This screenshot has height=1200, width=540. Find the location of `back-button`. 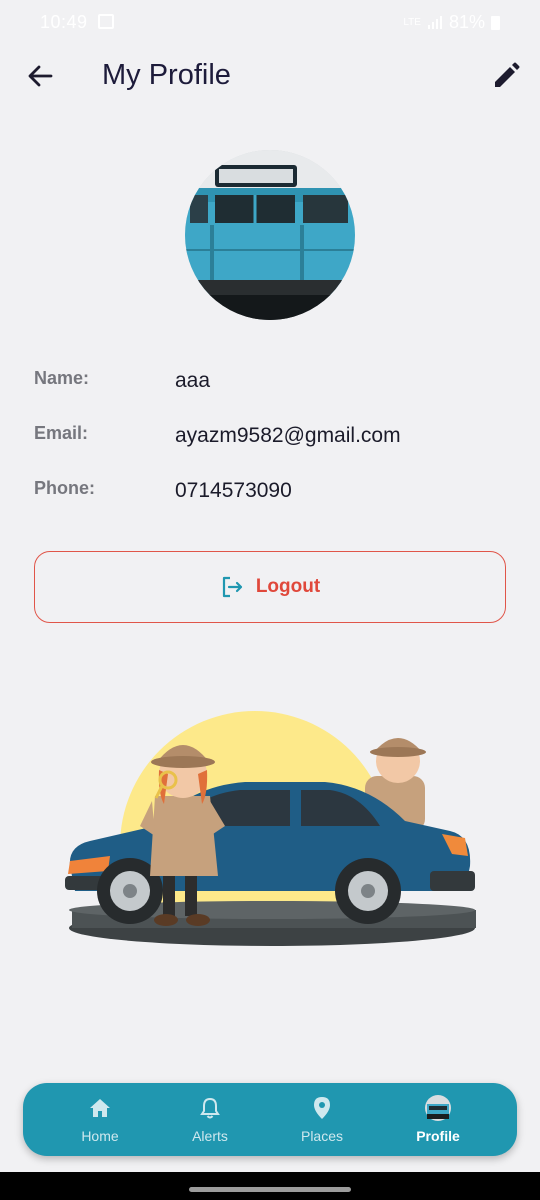

back-button is located at coordinates (40, 76).